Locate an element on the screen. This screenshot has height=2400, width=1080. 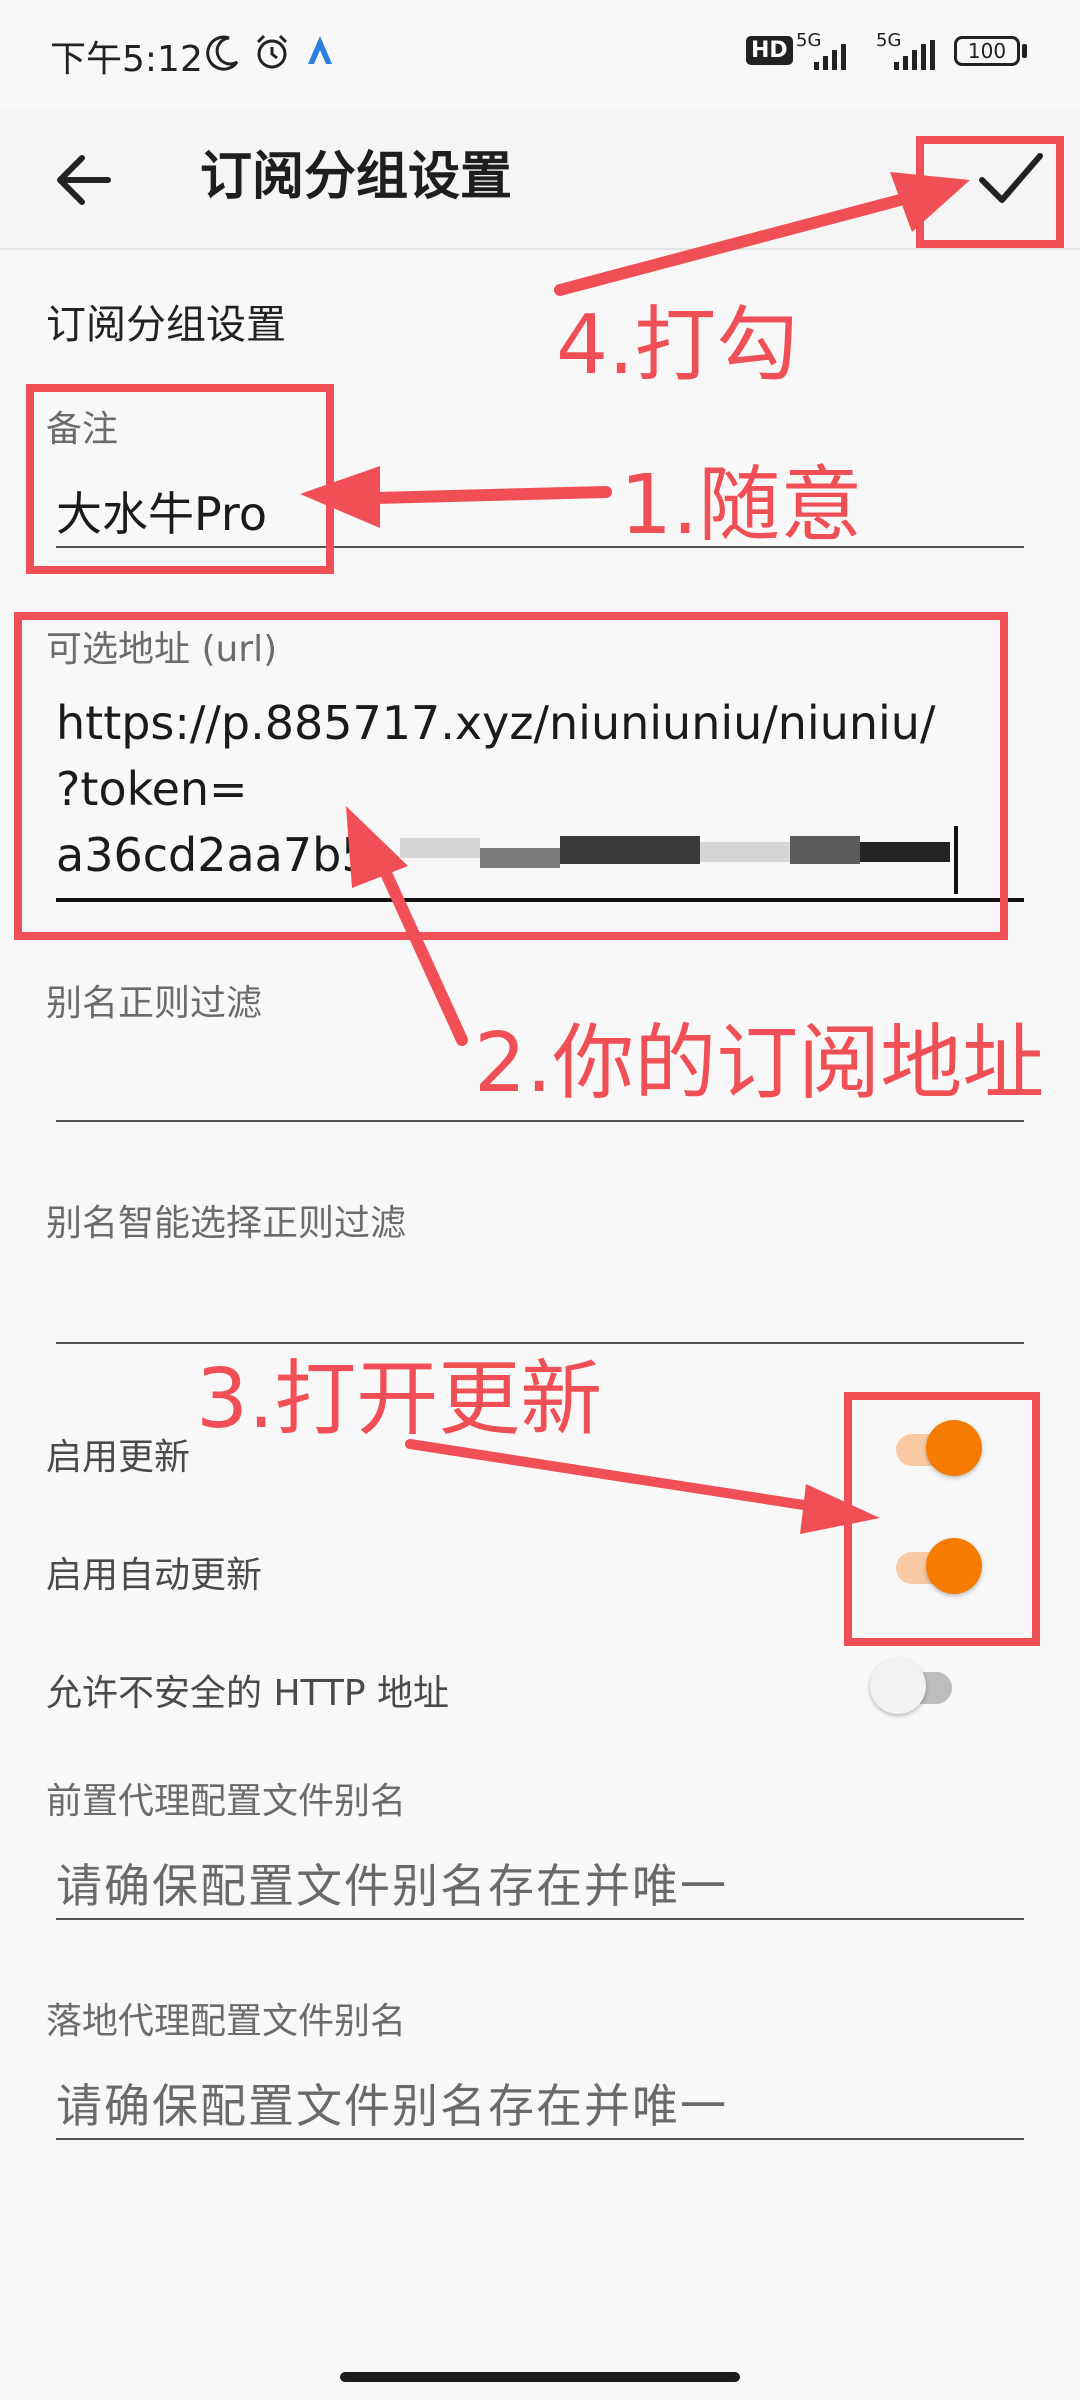
enable-auto-update-label: 启用自动更新 is located at coordinates (154, 1575).